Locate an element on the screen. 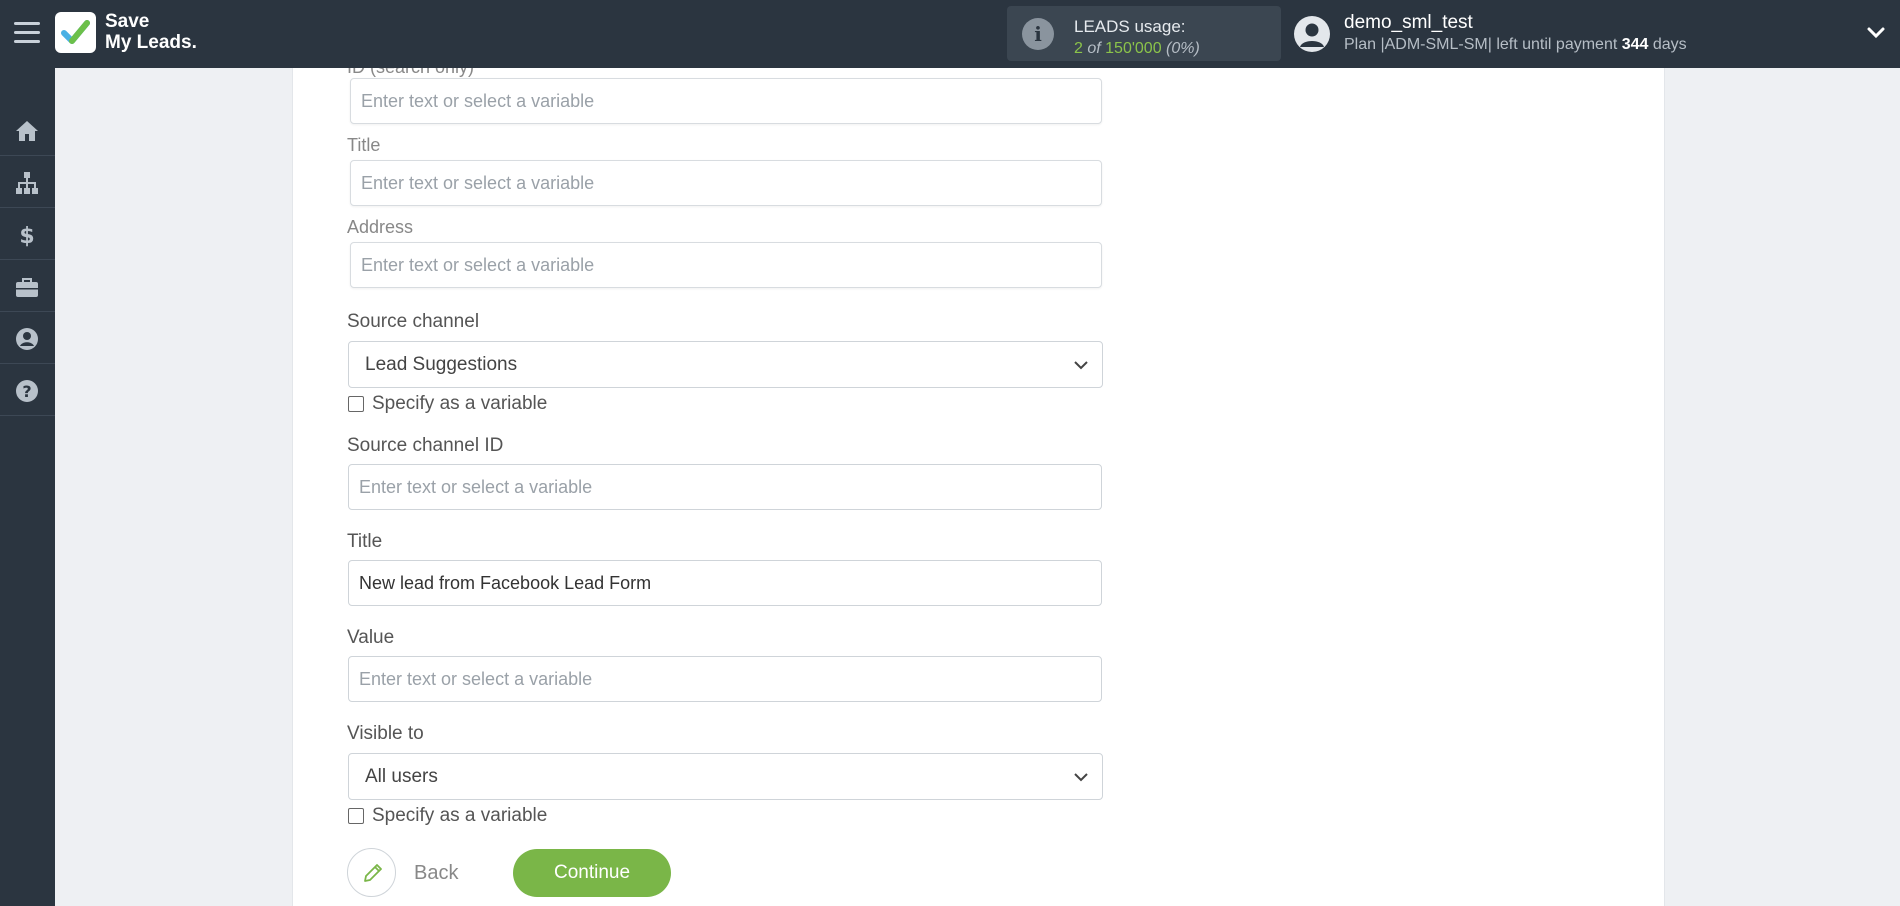 The height and width of the screenshot is (906, 1900). info-icon: i is located at coordinates (1038, 34).